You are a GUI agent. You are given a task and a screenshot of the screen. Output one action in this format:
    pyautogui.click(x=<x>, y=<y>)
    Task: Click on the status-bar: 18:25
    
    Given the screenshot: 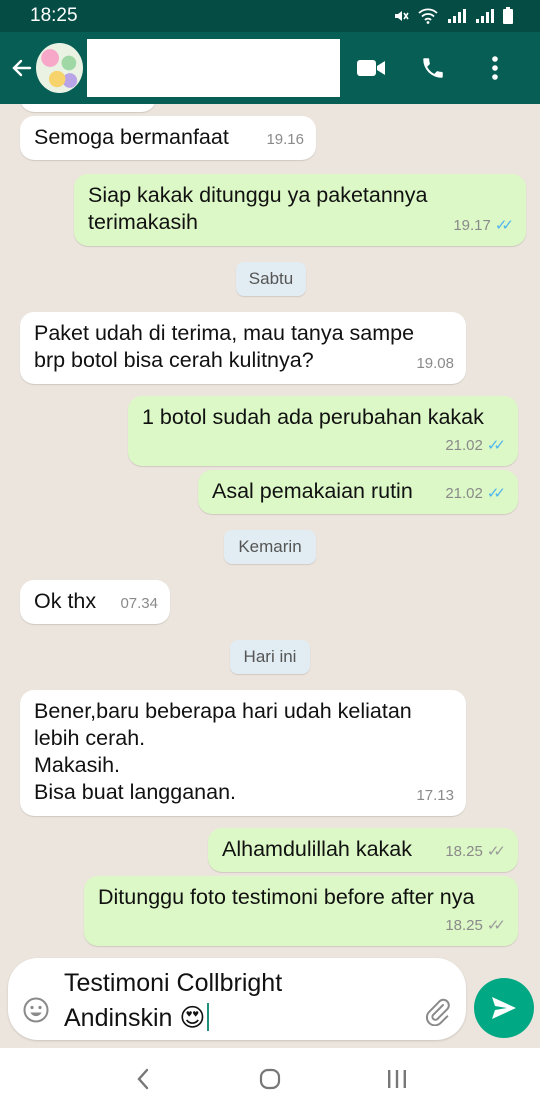 What is the action you would take?
    pyautogui.click(x=270, y=16)
    